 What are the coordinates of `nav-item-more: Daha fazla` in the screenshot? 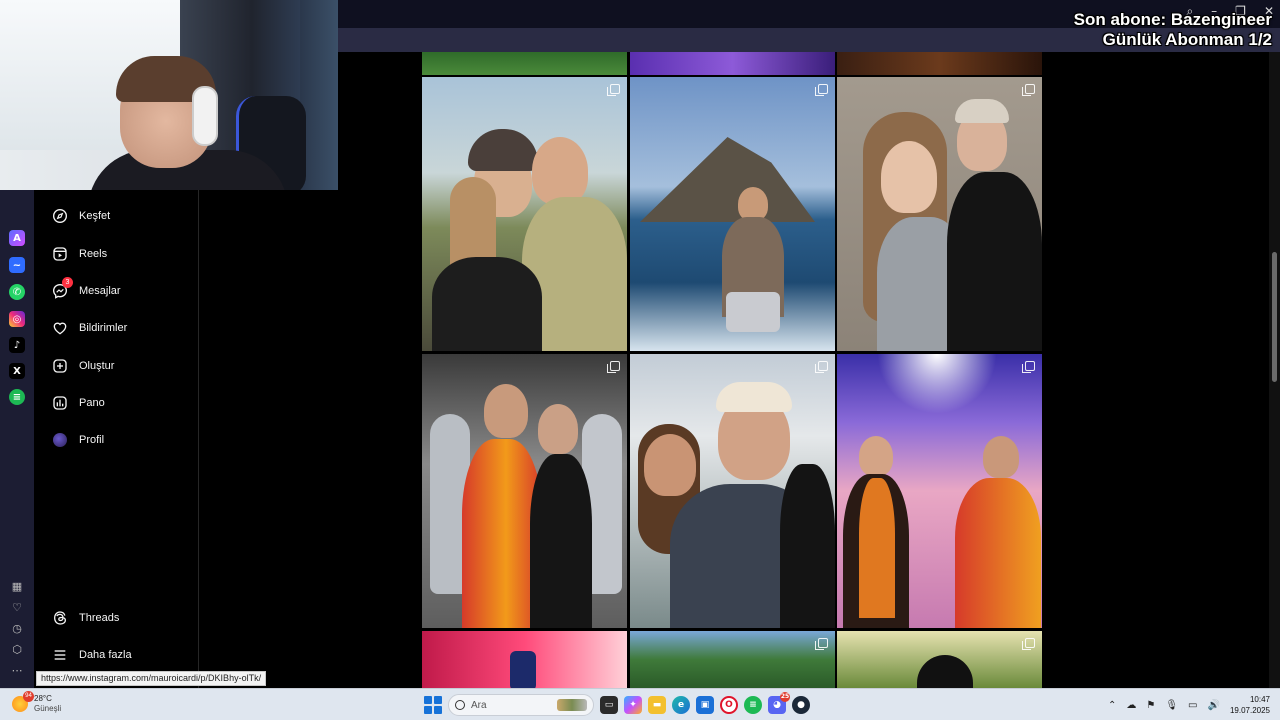 It's located at (92, 655).